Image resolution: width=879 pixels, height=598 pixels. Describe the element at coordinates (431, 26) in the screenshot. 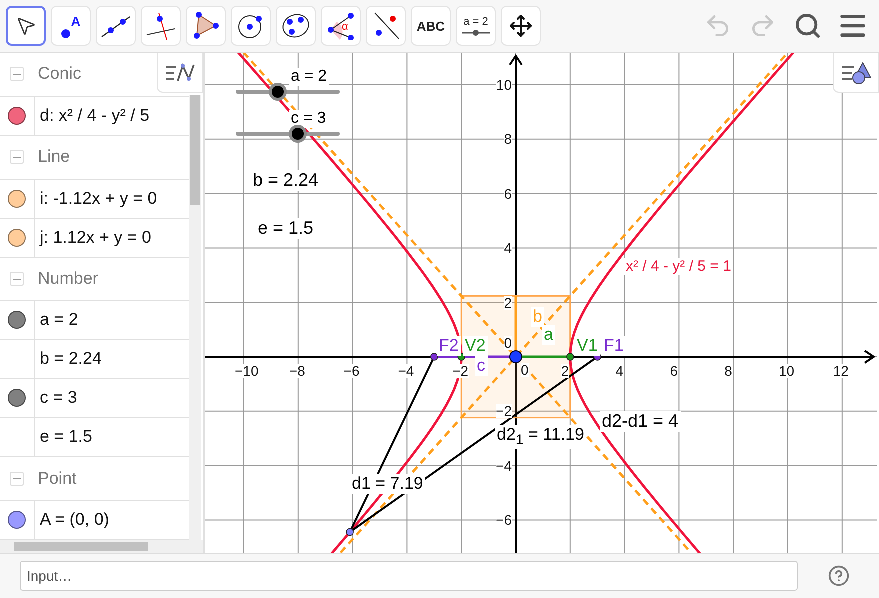

I see `text-tool: ABC` at that location.